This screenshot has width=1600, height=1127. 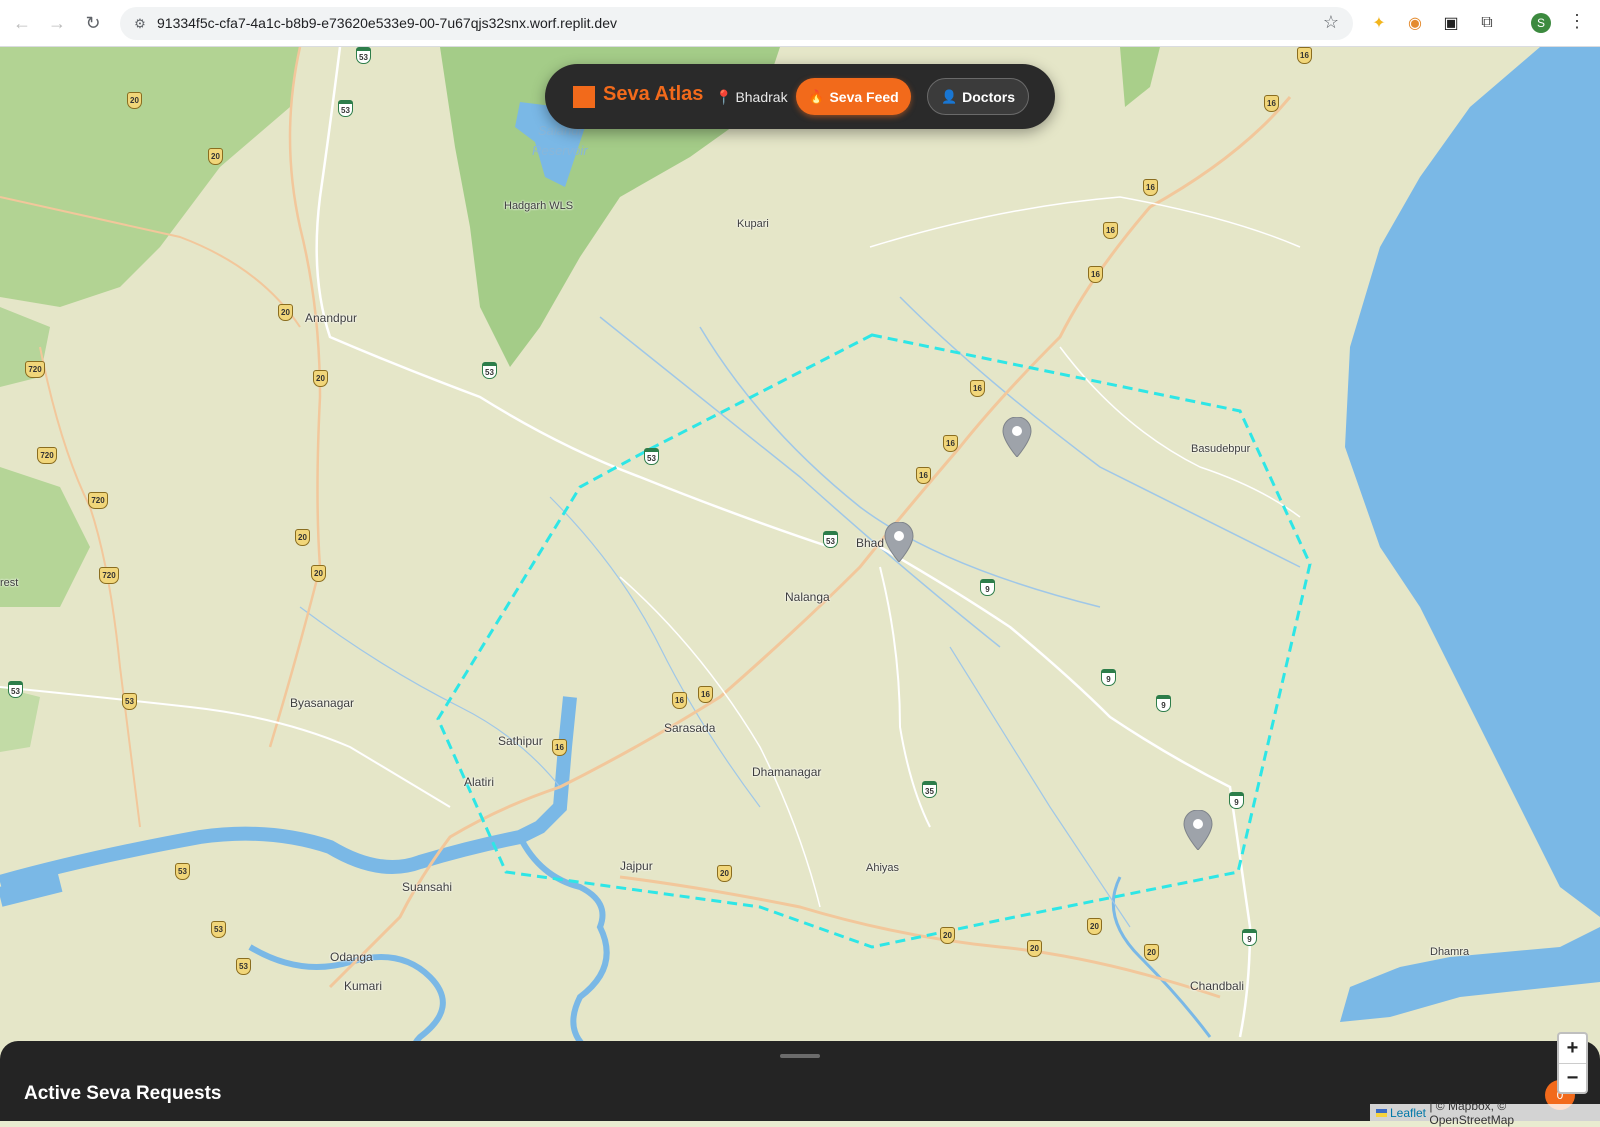 I want to click on place-basudebpur: Basudebpur, so click(x=1221, y=449).